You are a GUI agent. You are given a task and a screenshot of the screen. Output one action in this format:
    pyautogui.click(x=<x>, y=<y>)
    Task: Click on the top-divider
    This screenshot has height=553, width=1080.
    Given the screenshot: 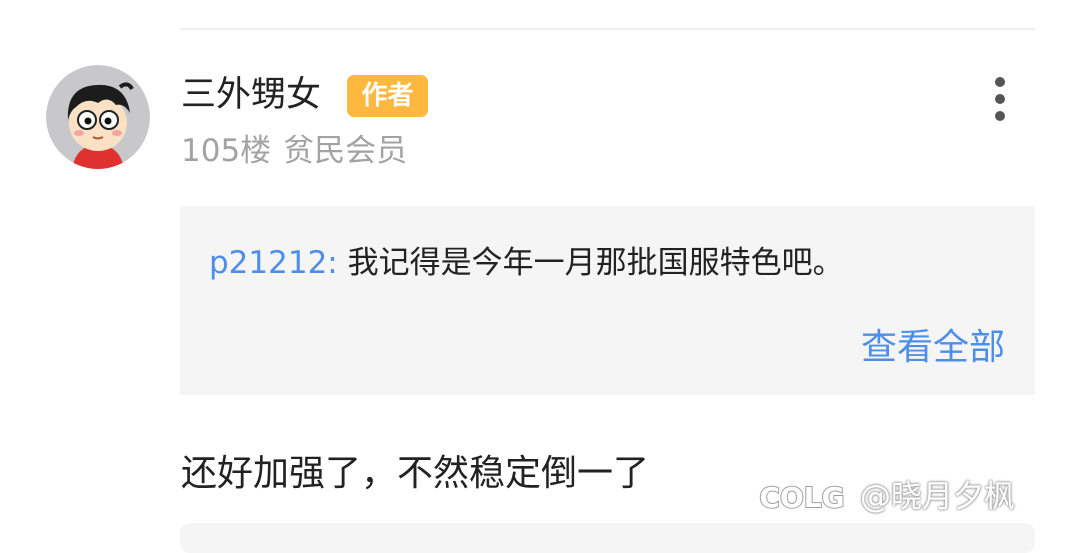 What is the action you would take?
    pyautogui.click(x=607, y=29)
    